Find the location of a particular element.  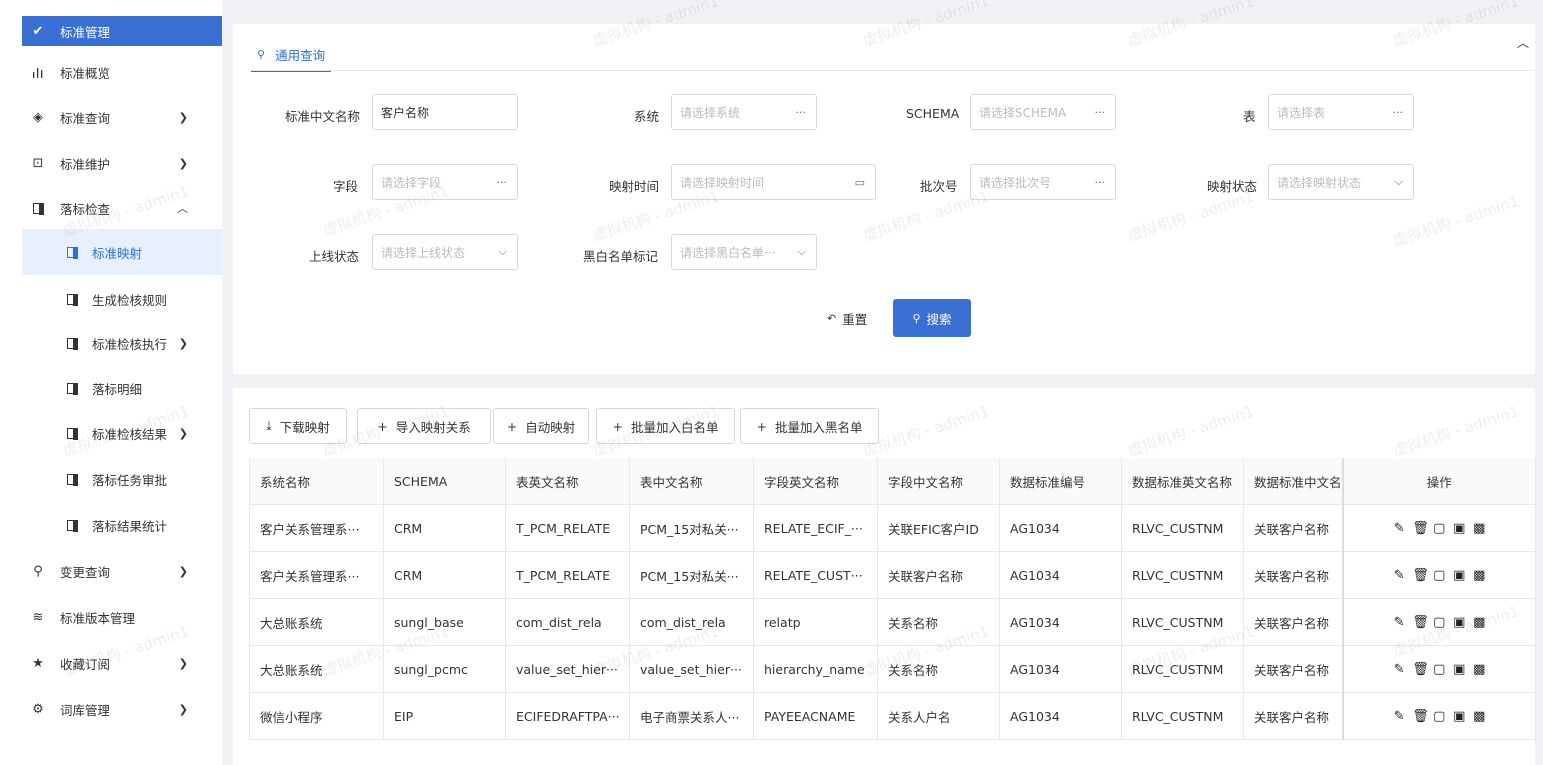

sidebar-item-stats: 落标结果统计 is located at coordinates (122, 525).